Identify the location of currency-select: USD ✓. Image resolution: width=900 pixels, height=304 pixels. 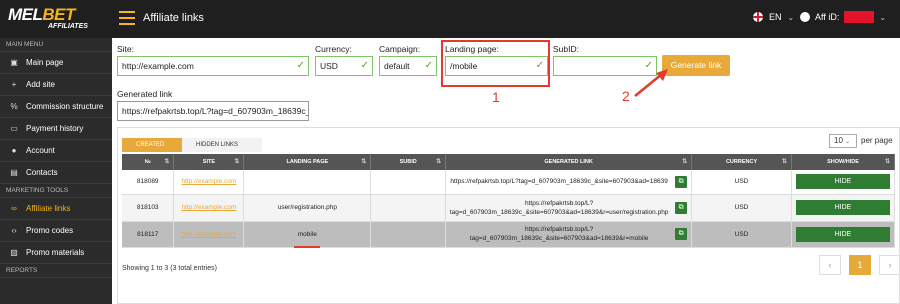
(344, 66).